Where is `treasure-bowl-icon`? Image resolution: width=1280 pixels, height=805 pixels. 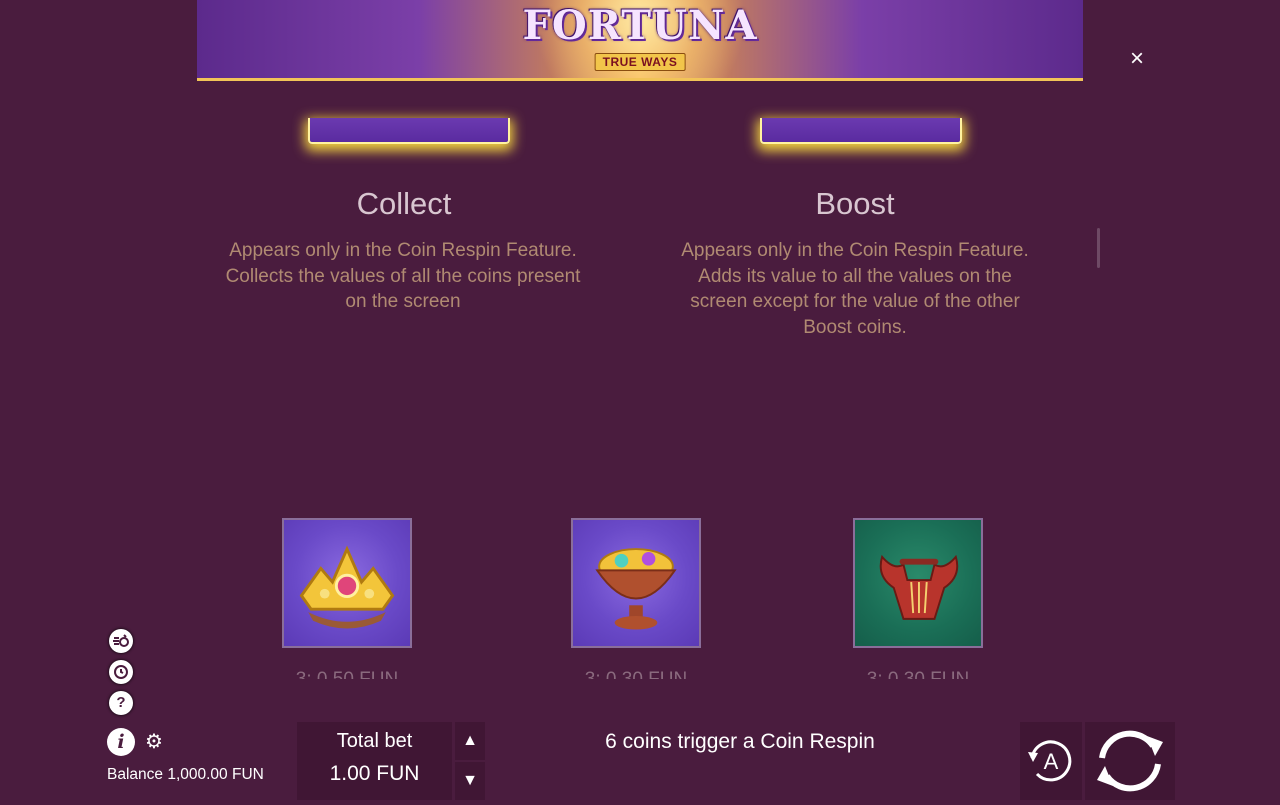 treasure-bowl-icon is located at coordinates (636, 589).